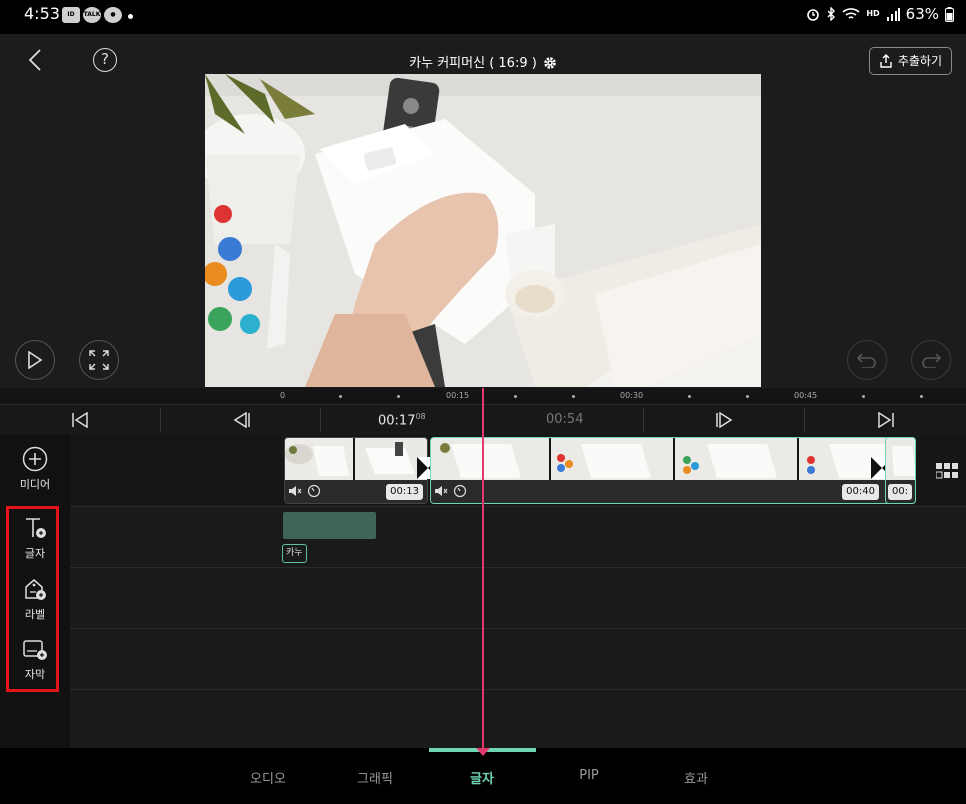  What do you see at coordinates (851, 13) in the screenshot?
I see `wifi-icon` at bounding box center [851, 13].